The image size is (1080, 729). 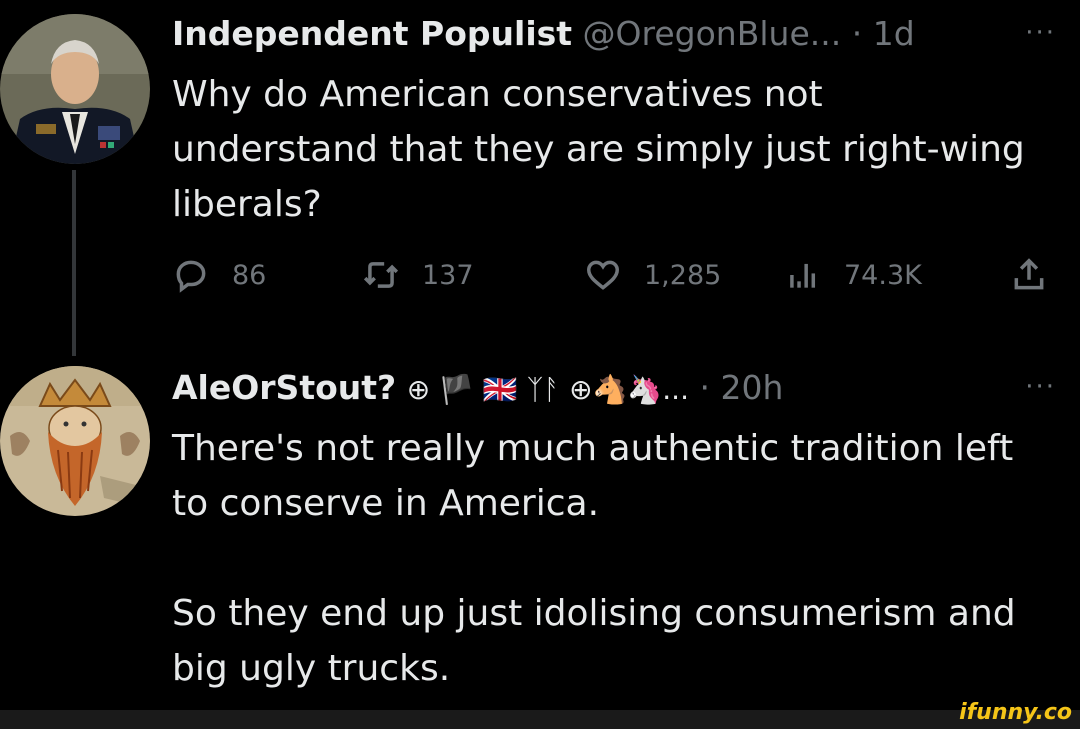 What do you see at coordinates (540, 719) in the screenshot?
I see `footer-bar` at bounding box center [540, 719].